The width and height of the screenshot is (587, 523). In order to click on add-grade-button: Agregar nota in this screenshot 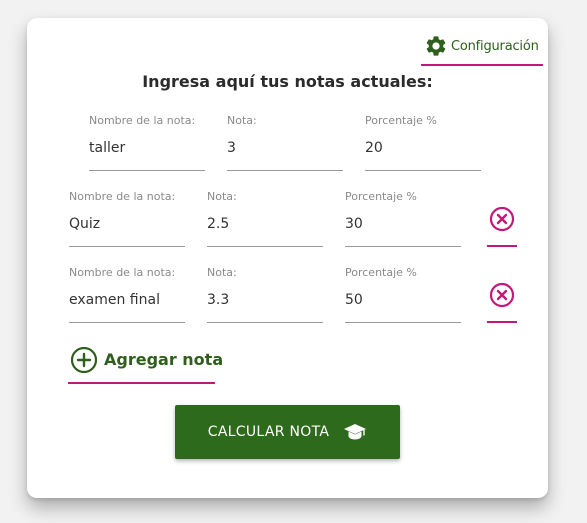, I will do `click(145, 363)`.